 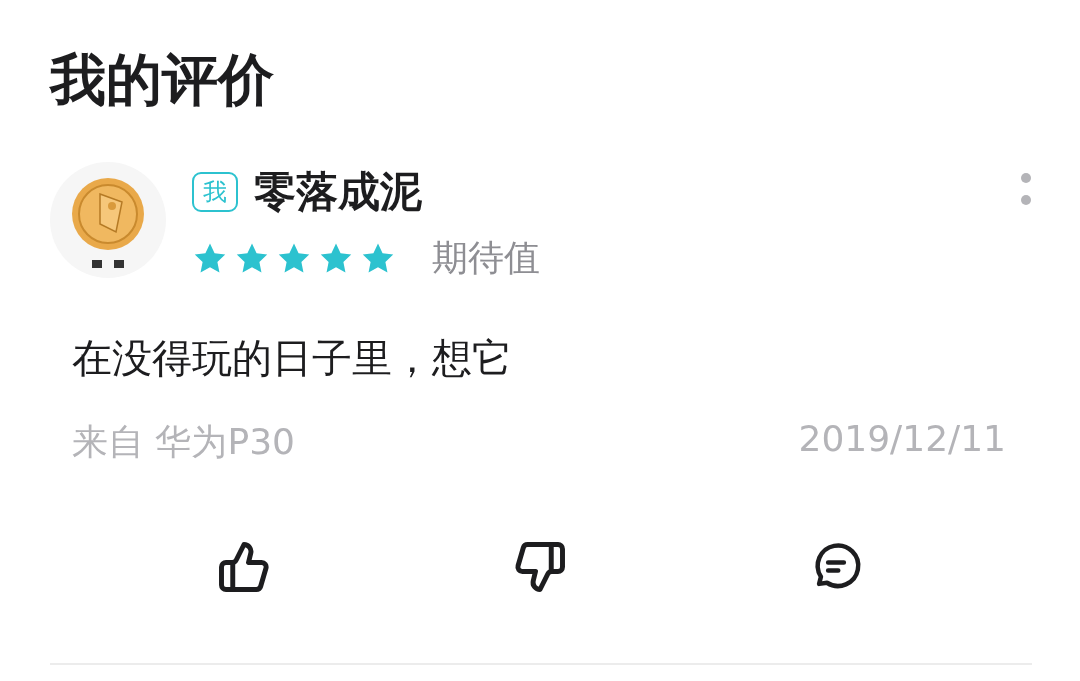 I want to click on review-date: 2019/12/11, so click(x=902, y=439).